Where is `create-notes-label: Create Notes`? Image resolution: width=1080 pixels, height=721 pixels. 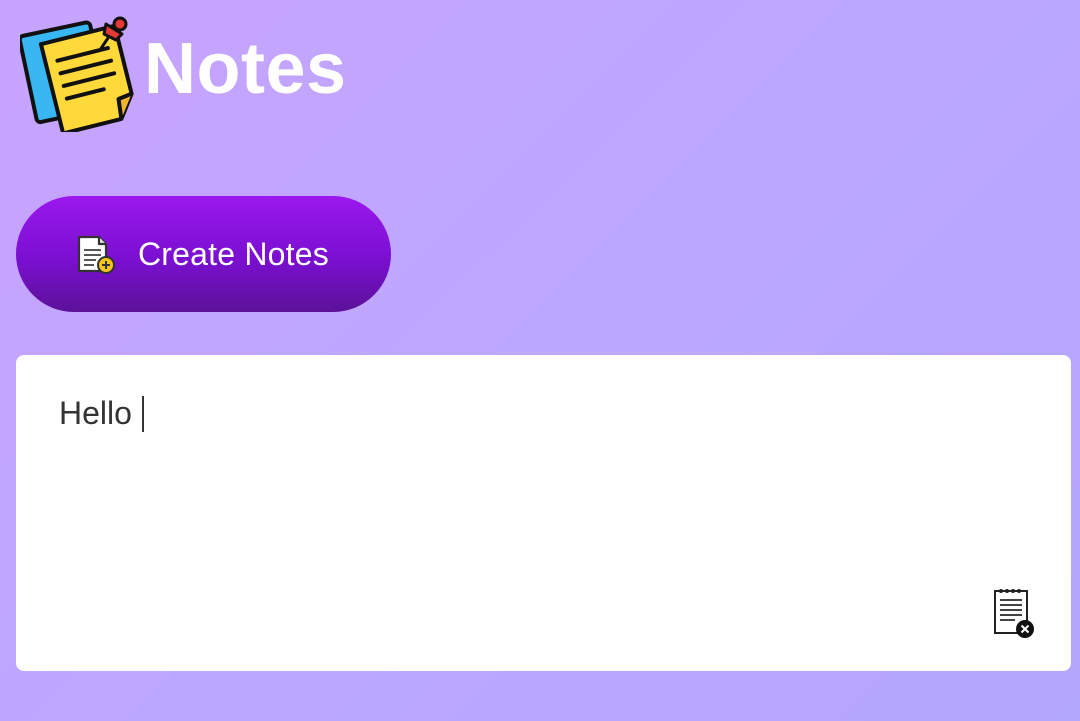
create-notes-label: Create Notes is located at coordinates (233, 253).